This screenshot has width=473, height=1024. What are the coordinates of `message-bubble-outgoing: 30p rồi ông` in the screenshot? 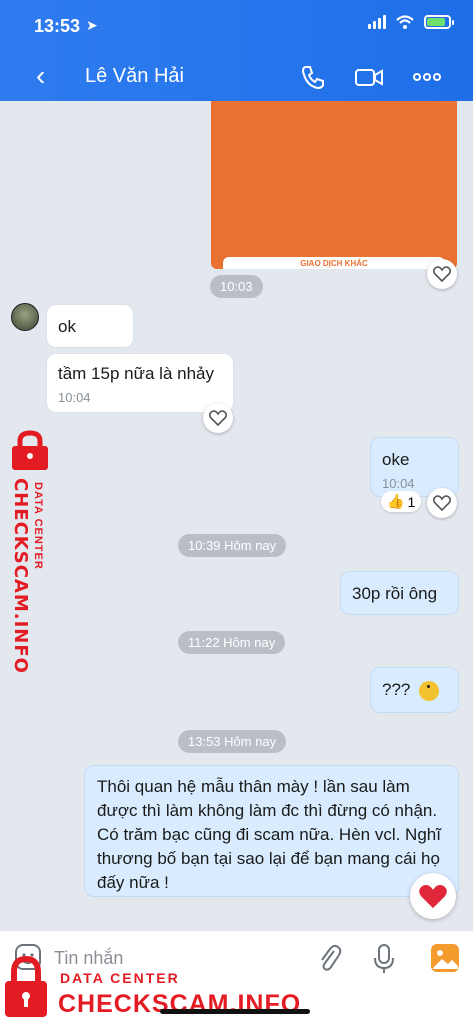 It's located at (399, 593).